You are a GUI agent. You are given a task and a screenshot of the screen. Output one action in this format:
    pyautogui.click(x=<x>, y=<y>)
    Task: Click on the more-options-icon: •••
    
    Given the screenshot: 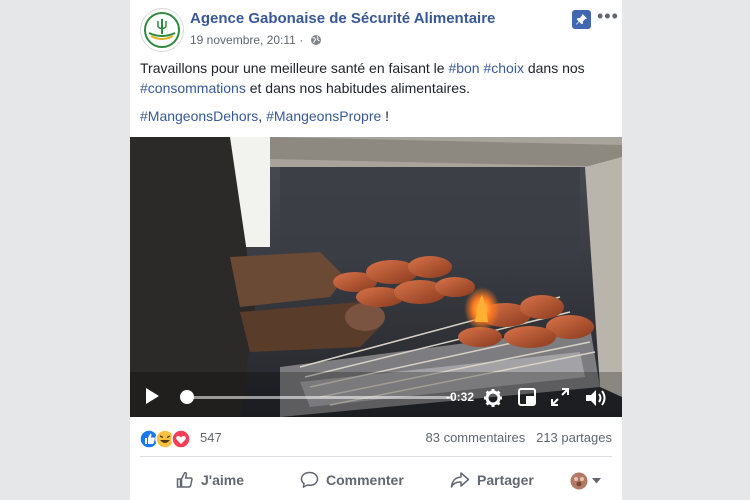 What is the action you would take?
    pyautogui.click(x=608, y=16)
    